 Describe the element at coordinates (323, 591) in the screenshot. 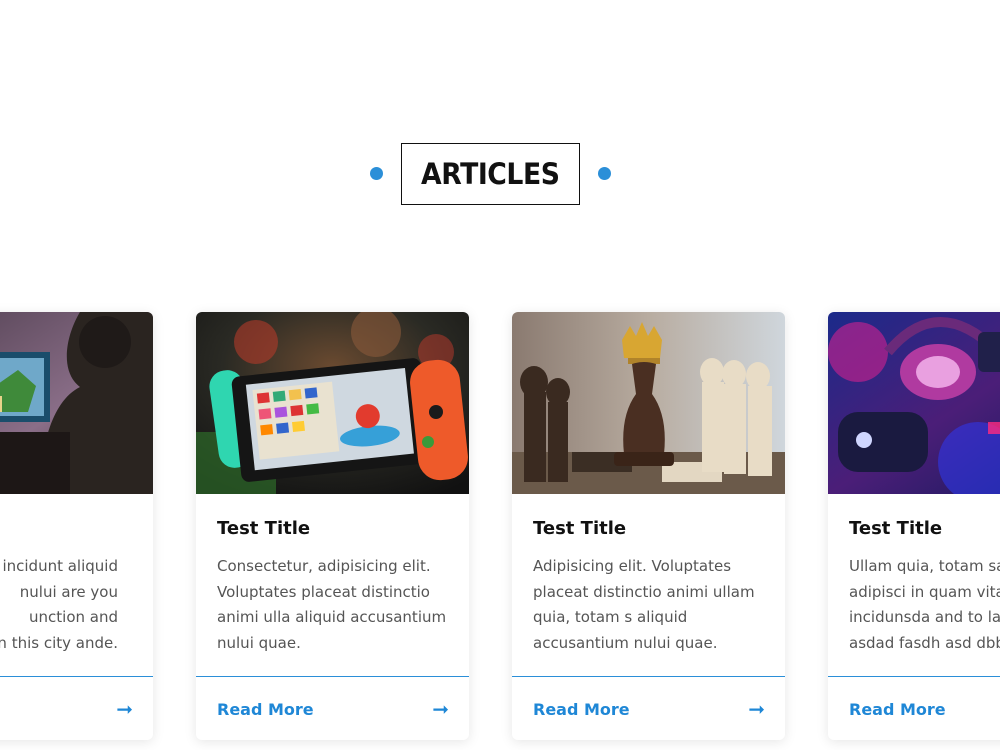

I see `card-body-line: Voluptates placeat distinctio` at that location.